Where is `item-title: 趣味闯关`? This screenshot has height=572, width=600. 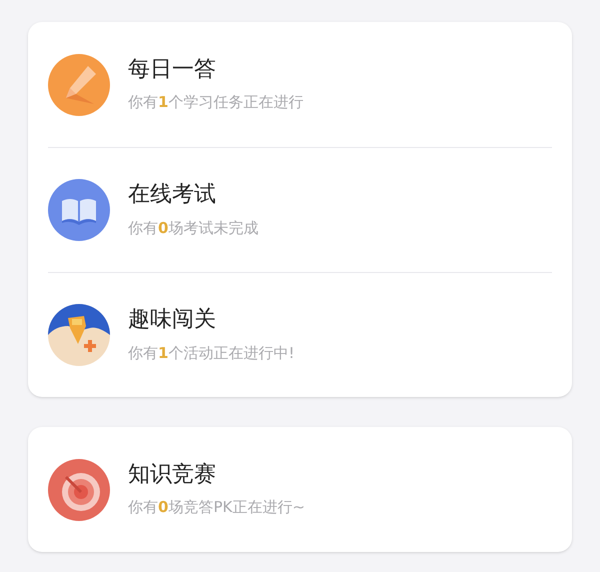 item-title: 趣味闯关 is located at coordinates (211, 320).